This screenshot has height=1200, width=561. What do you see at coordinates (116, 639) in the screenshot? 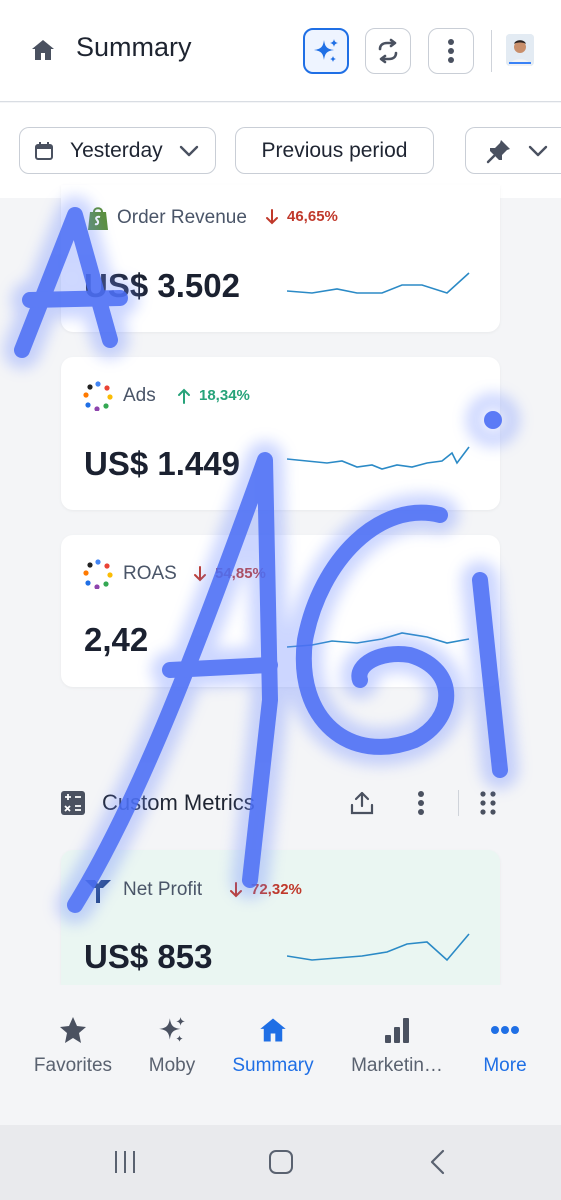
I see `metric-value: 2,42` at bounding box center [116, 639].